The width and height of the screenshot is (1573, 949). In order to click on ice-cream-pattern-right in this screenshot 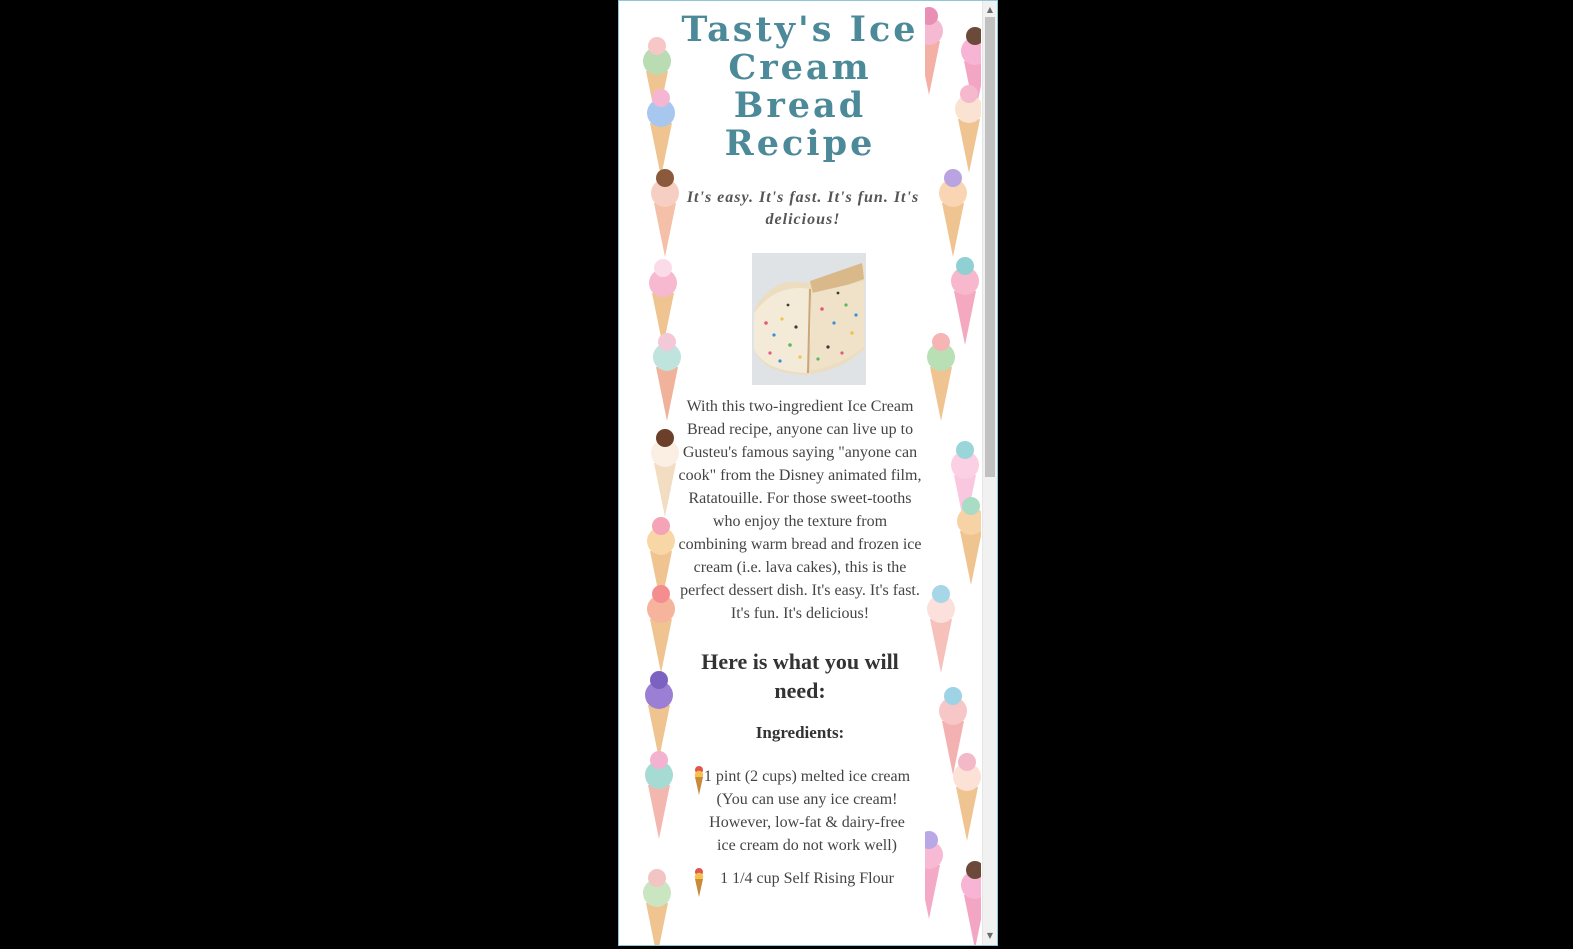, I will do `click(953, 473)`.